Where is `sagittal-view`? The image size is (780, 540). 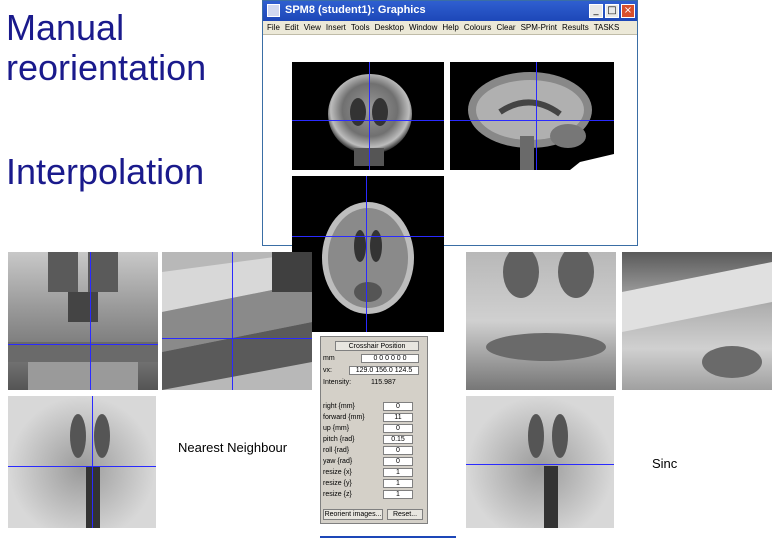 sagittal-view is located at coordinates (532, 116).